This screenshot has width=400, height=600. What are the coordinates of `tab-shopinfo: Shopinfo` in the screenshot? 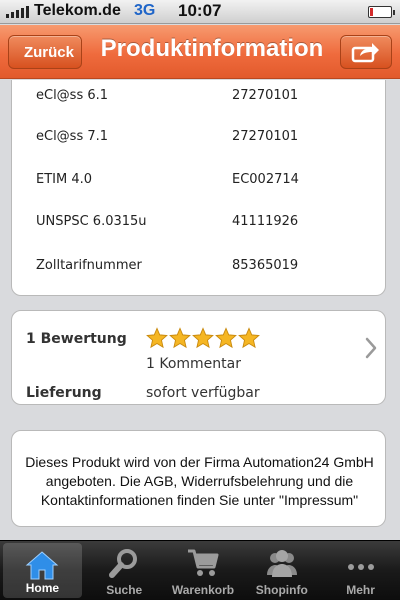 It's located at (281, 570).